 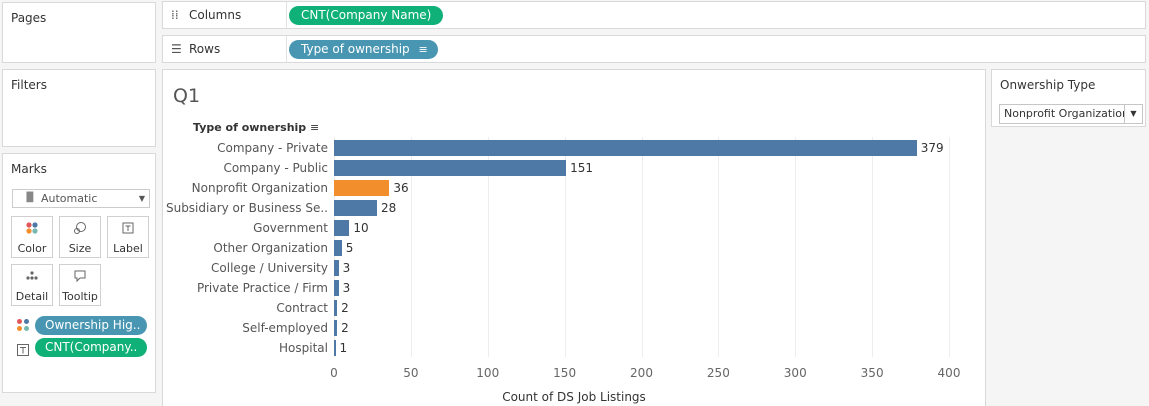 I want to click on bar-value-label: 1, so click(x=343, y=348).